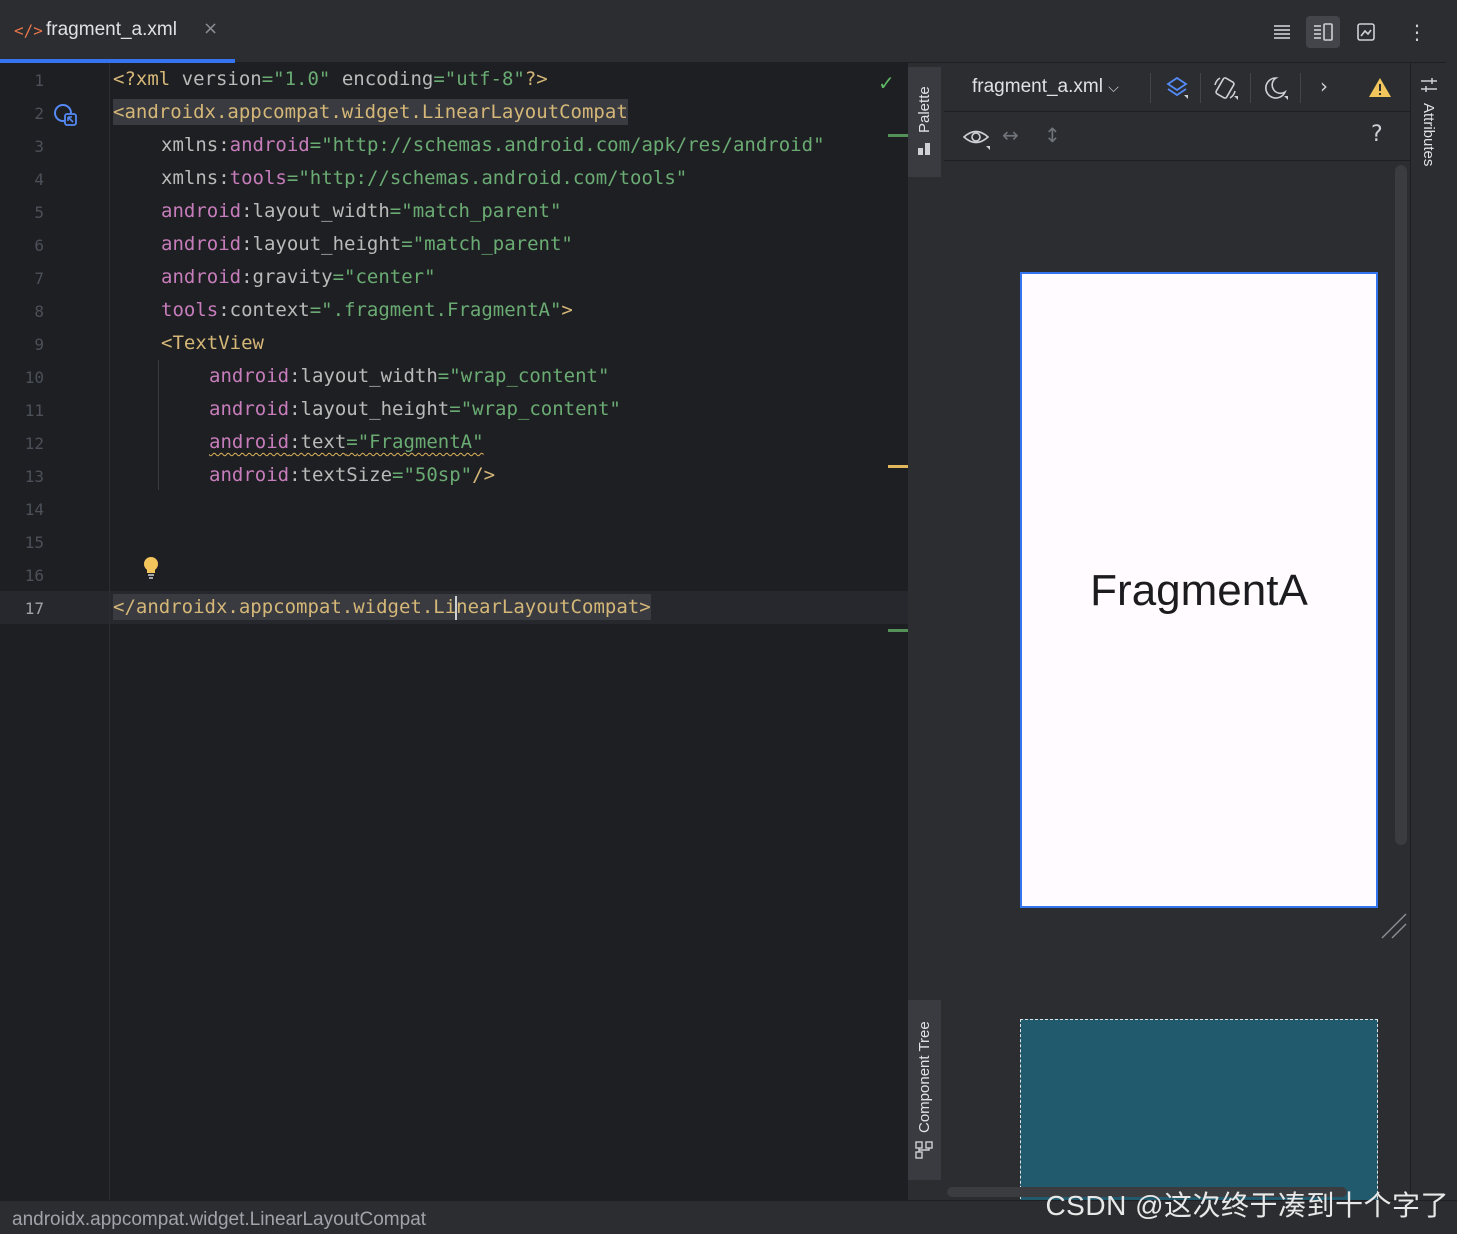  Describe the element at coordinates (39, 212) in the screenshot. I see `line-number: 5` at that location.